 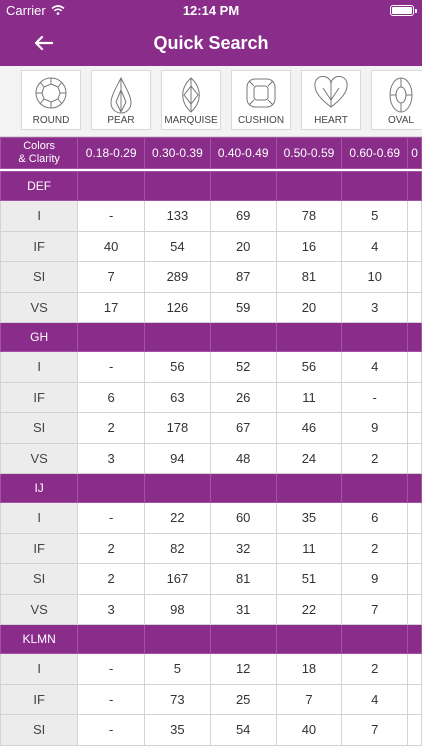 What do you see at coordinates (177, 699) in the screenshot?
I see `count-cell: 73` at bounding box center [177, 699].